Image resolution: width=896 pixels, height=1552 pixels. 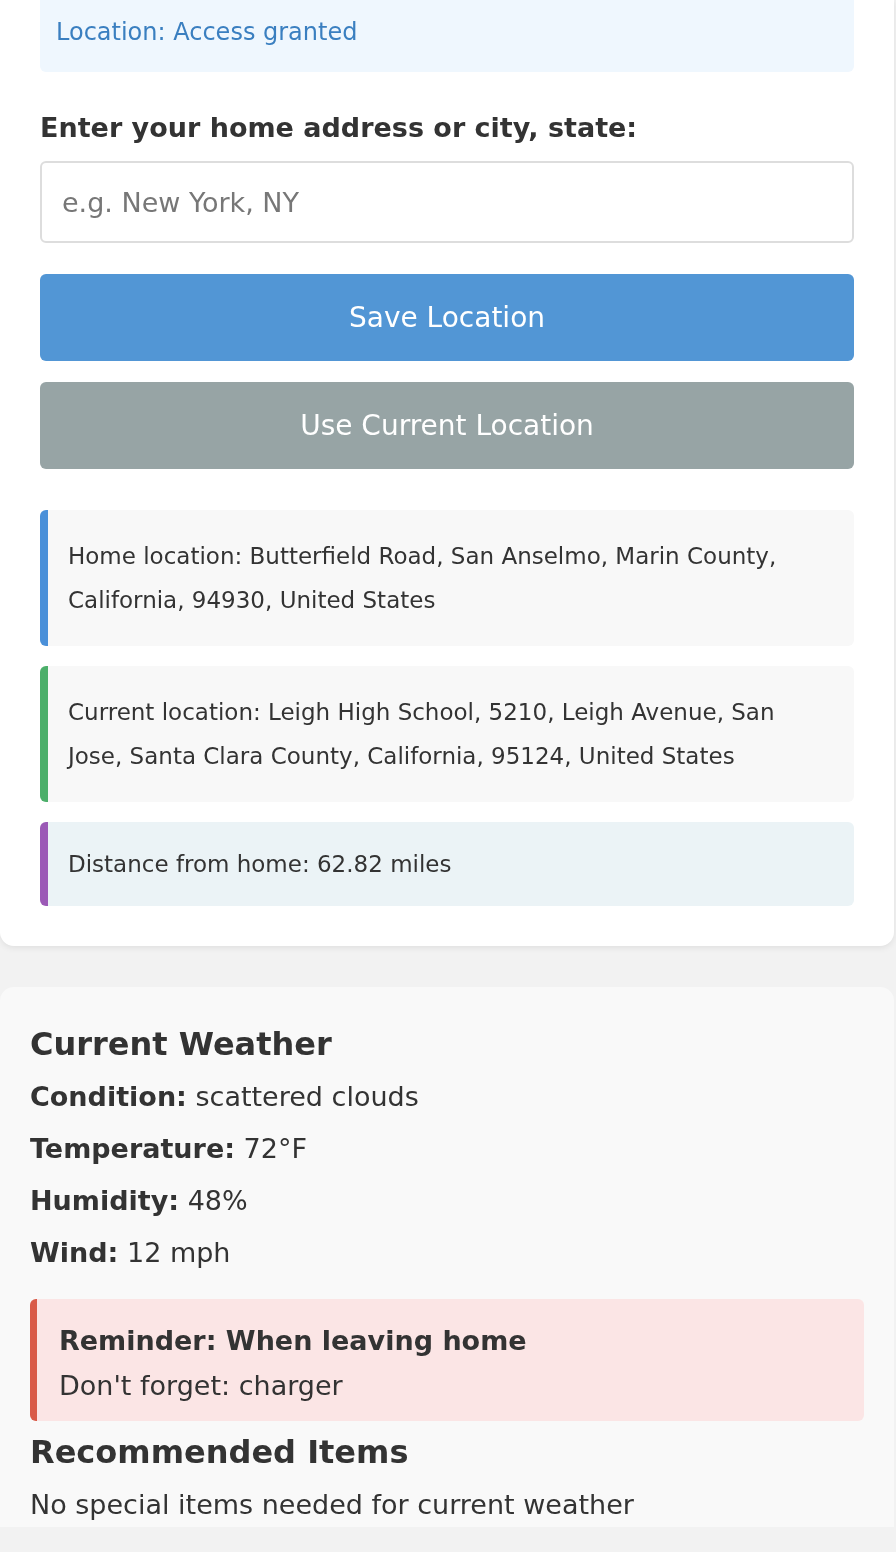 What do you see at coordinates (131, 1253) in the screenshot?
I see `weather-detail: Wind: 12 mph` at bounding box center [131, 1253].